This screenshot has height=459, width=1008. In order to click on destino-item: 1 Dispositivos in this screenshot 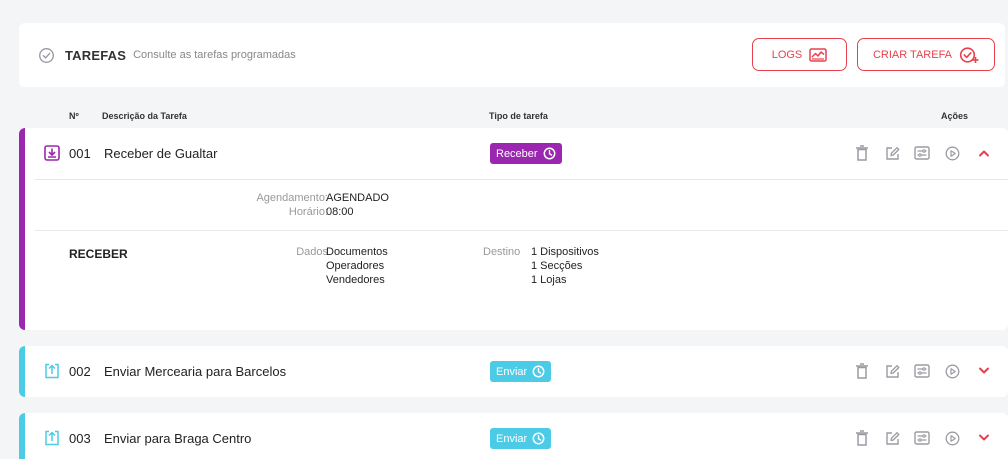, I will do `click(565, 252)`.